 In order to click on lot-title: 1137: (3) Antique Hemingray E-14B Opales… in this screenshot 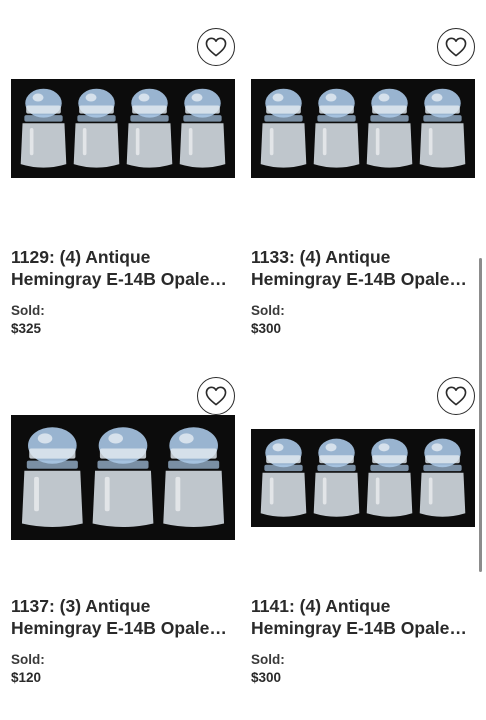, I will do `click(123, 617)`.